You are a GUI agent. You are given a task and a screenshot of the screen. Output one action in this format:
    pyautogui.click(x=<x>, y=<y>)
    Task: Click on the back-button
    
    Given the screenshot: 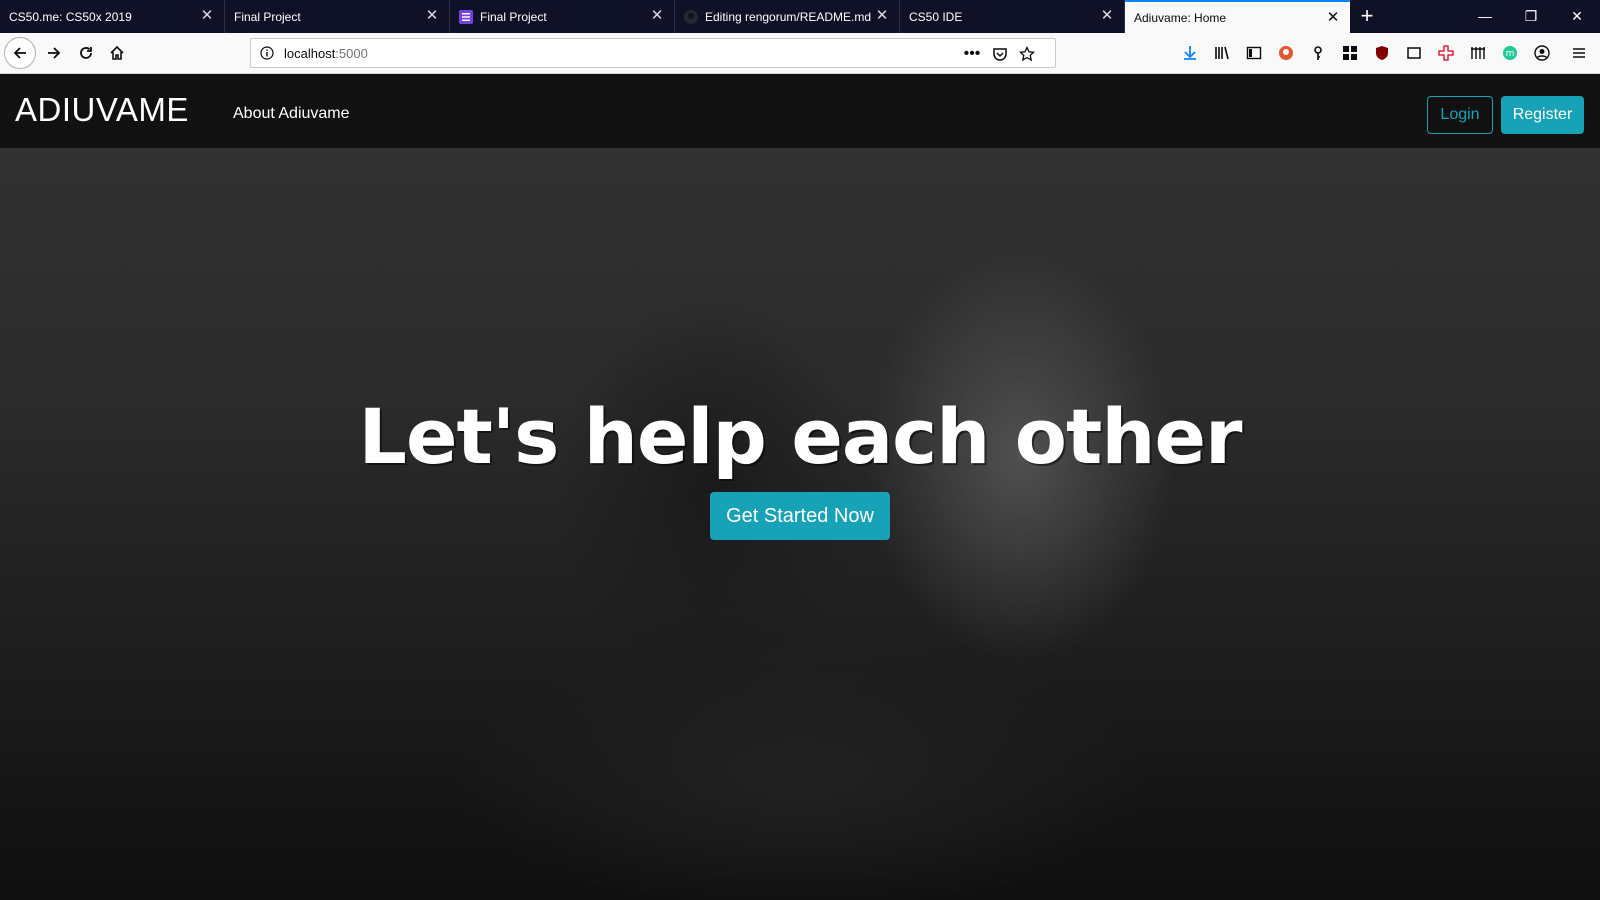 What is the action you would take?
    pyautogui.click(x=20, y=53)
    